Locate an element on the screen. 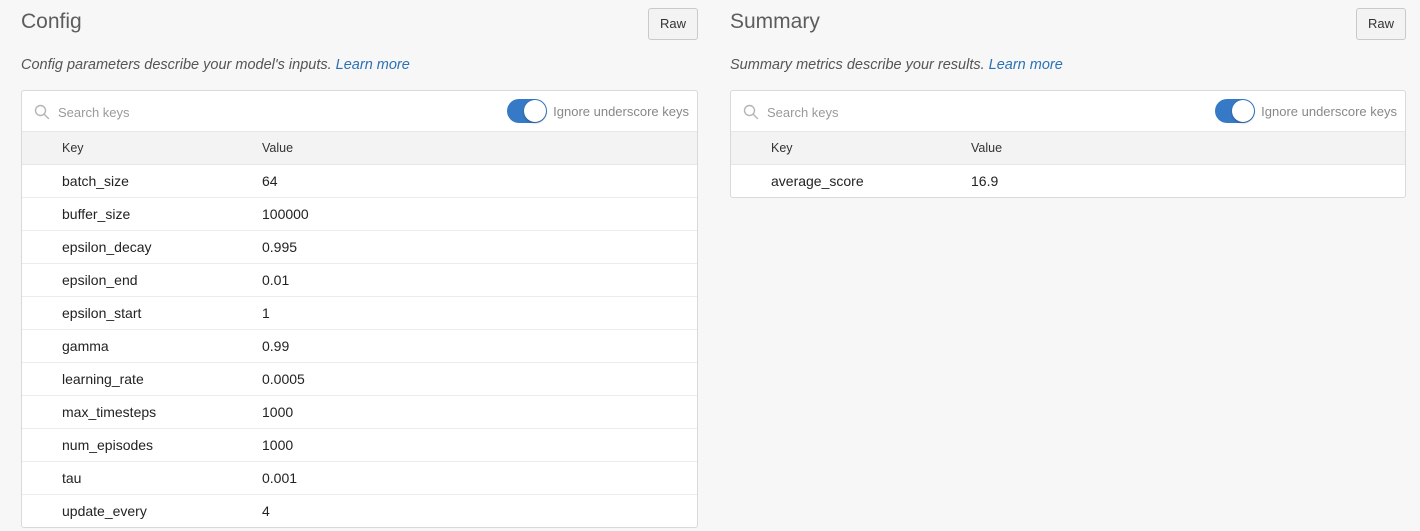  config-toggle-label: Ignore underscore keys is located at coordinates (621, 111).